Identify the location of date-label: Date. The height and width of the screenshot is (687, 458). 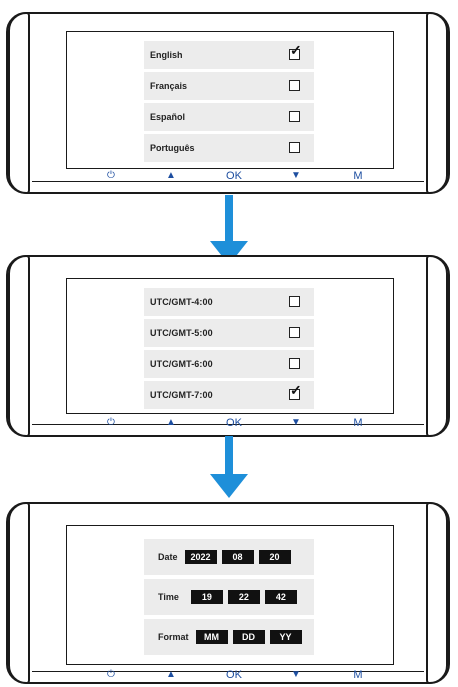
(168, 557).